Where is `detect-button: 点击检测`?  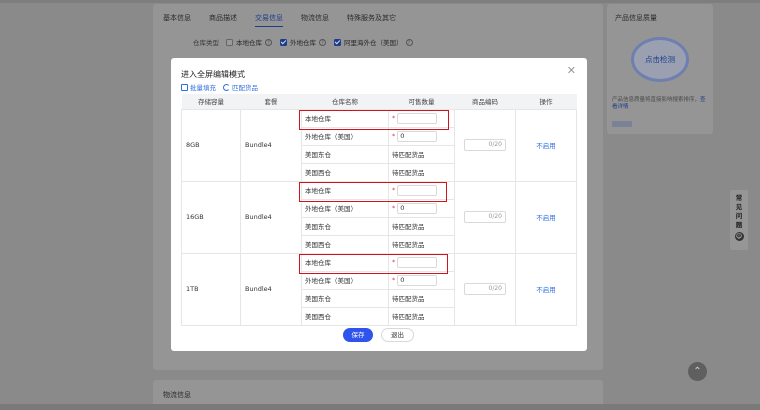
detect-button: 点击检测 is located at coordinates (660, 59).